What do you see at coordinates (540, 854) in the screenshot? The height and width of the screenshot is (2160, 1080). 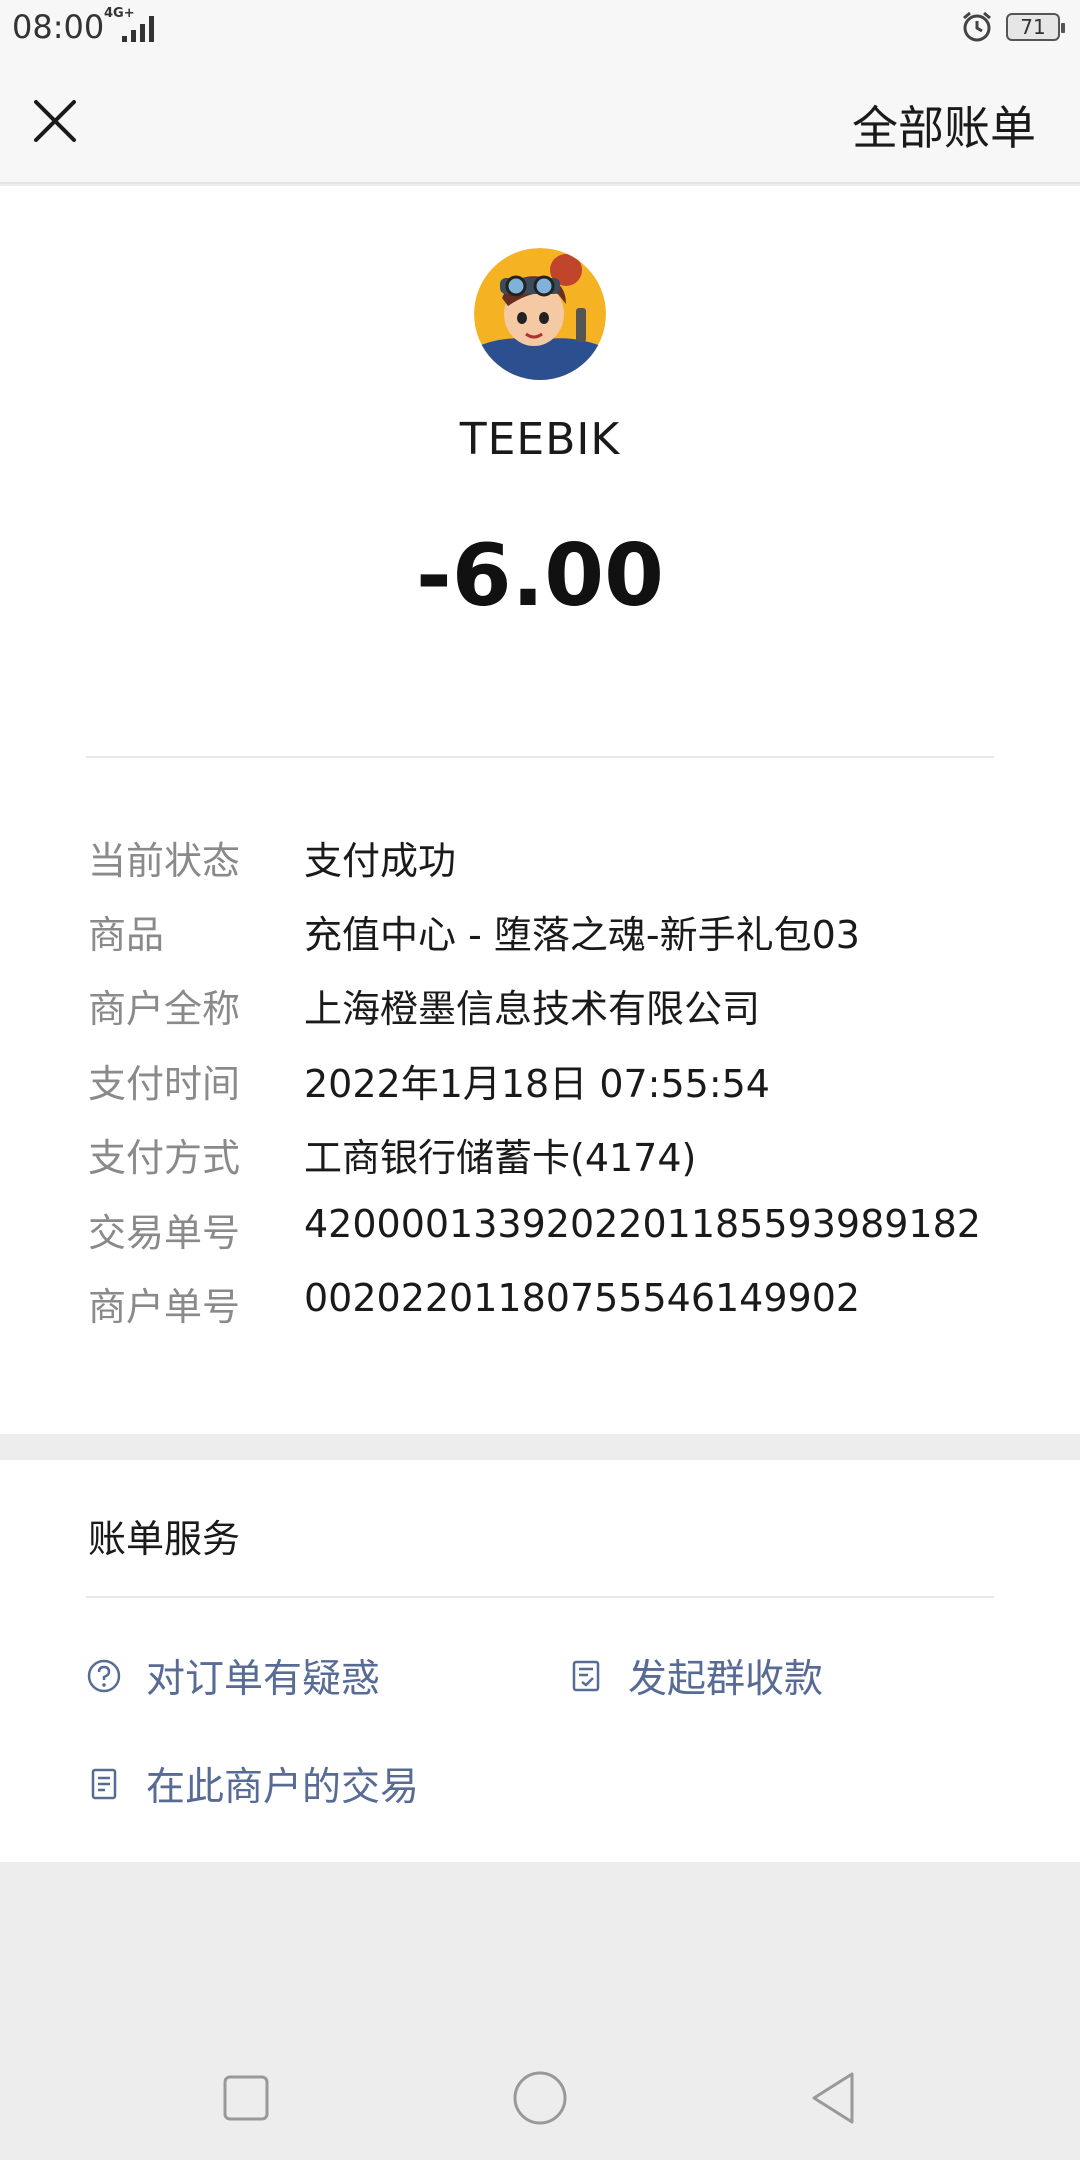 I see `detail-row-status: 当前状态 支付成功` at bounding box center [540, 854].